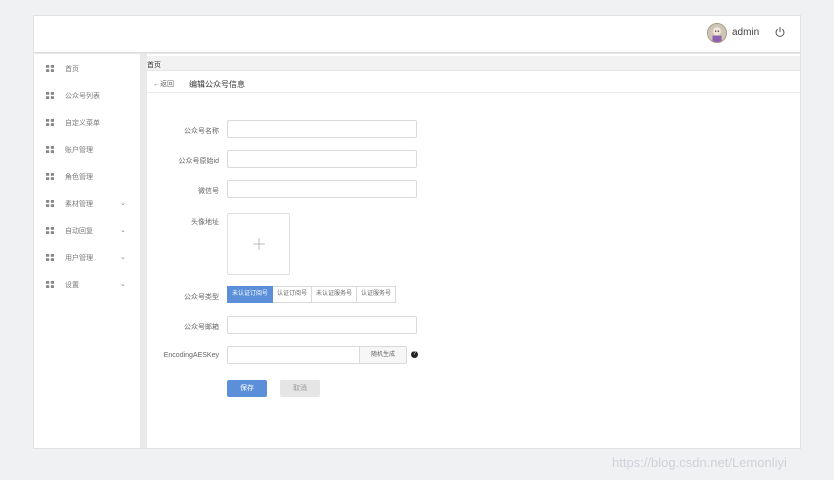 Image resolution: width=834 pixels, height=480 pixels. What do you see at coordinates (163, 84) in the screenshot?
I see `back-link: ←返回` at bounding box center [163, 84].